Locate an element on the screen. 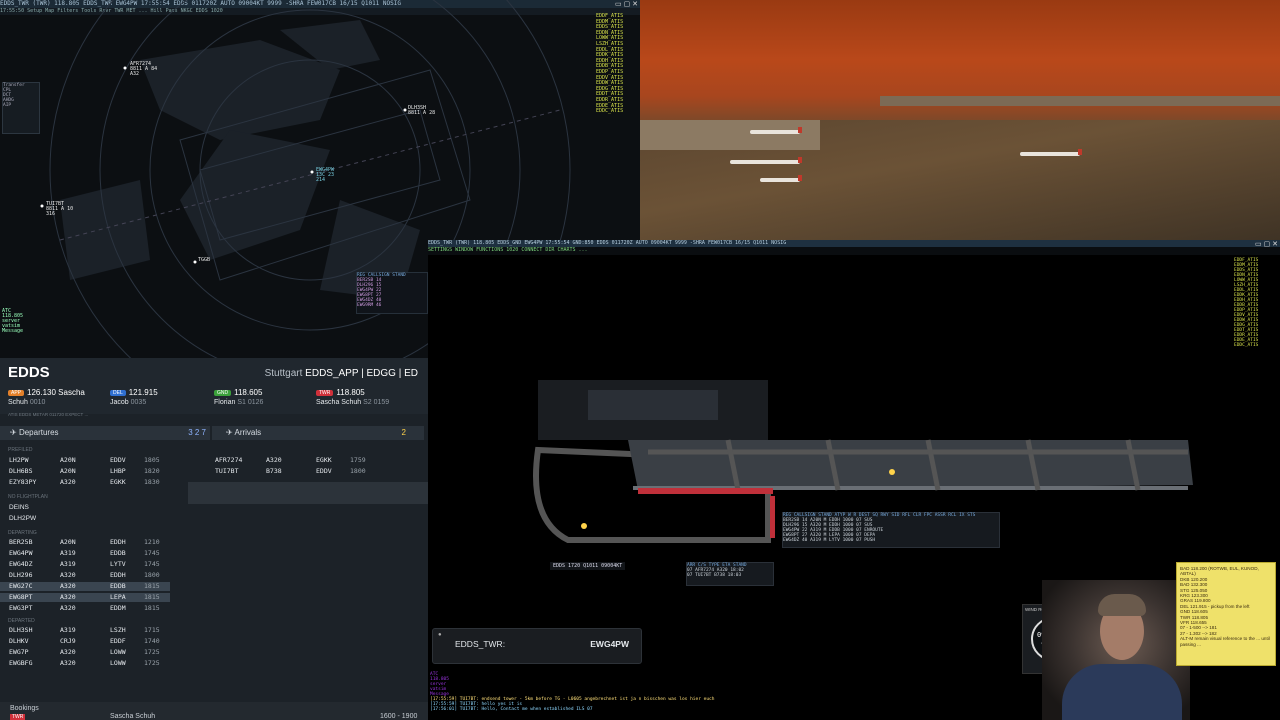 This screenshot has height=720, width=1280. airport-status-line: EDDS 1720 Q1011 09004KT is located at coordinates (588, 566).